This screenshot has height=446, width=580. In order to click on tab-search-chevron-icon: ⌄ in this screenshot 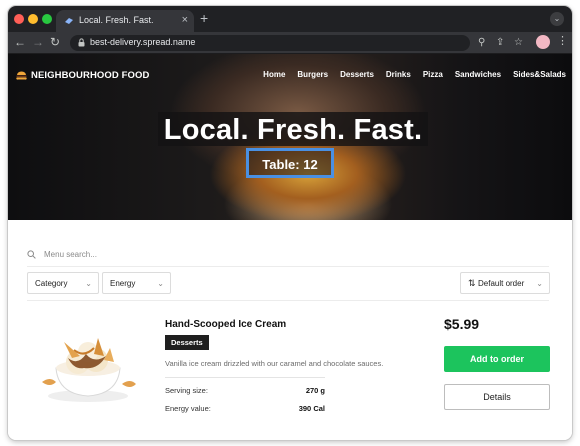, I will do `click(557, 19)`.